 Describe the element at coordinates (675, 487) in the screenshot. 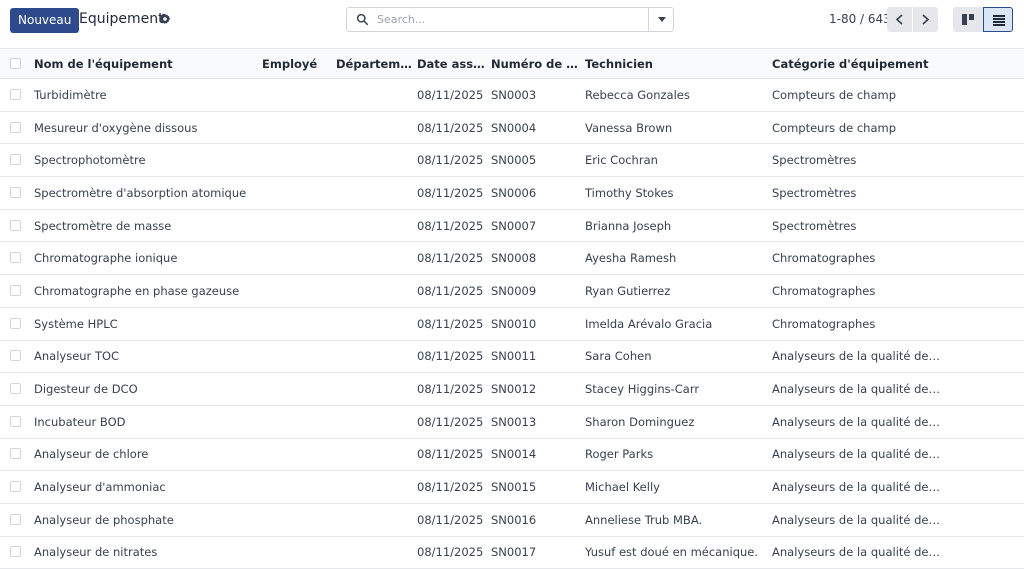

I see `cell-technician: Michael Kelly` at that location.